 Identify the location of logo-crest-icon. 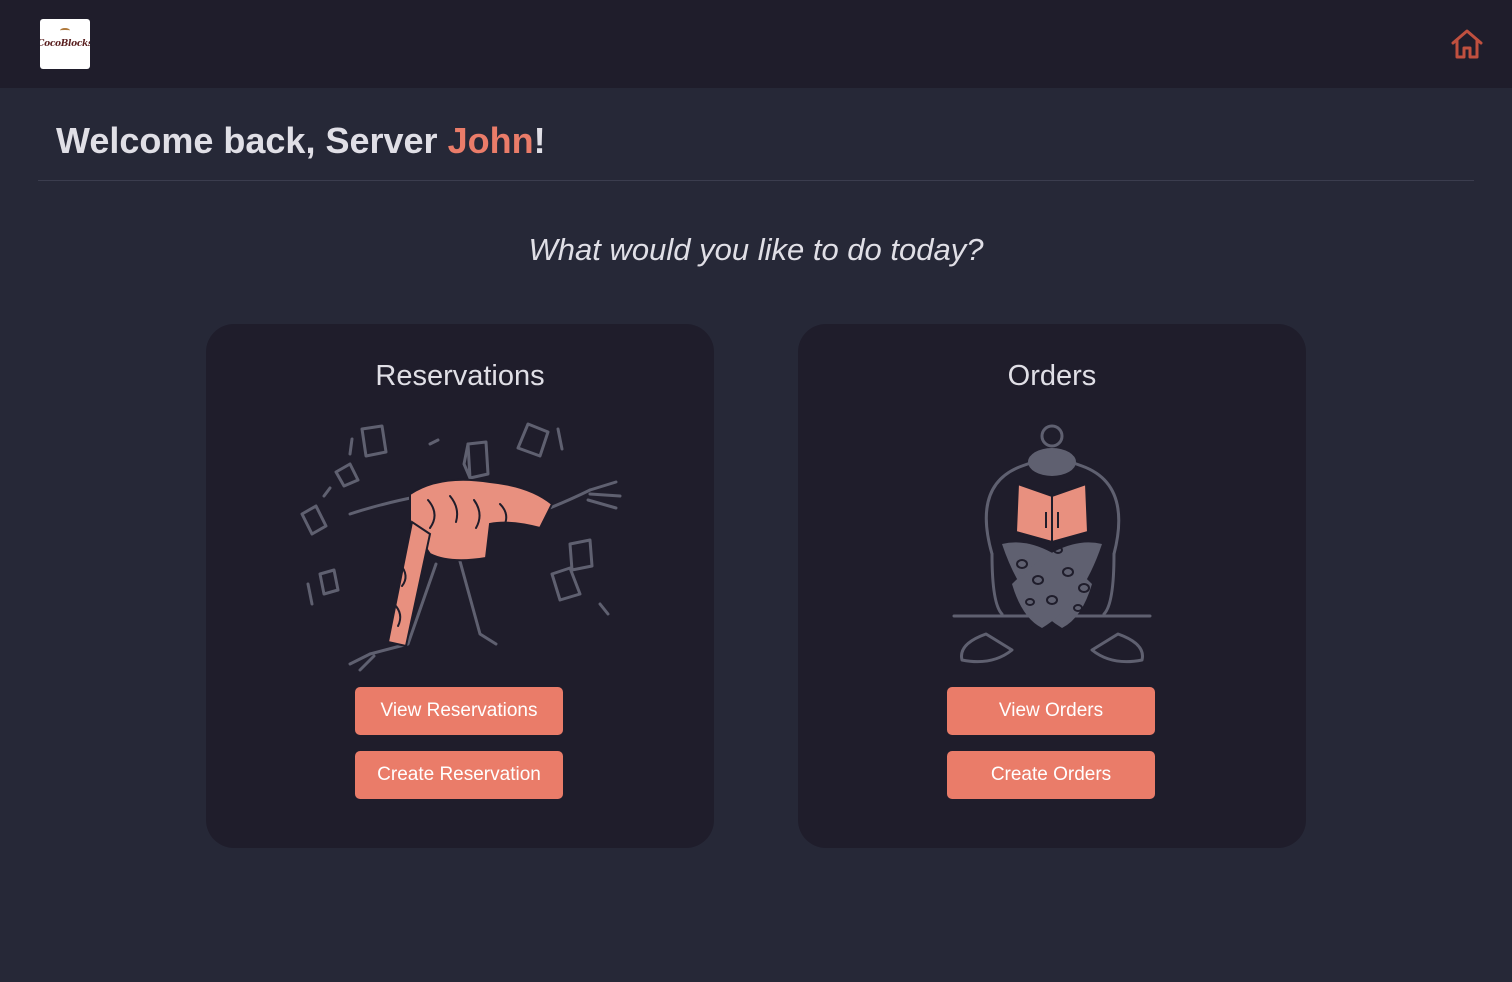
(65, 30).